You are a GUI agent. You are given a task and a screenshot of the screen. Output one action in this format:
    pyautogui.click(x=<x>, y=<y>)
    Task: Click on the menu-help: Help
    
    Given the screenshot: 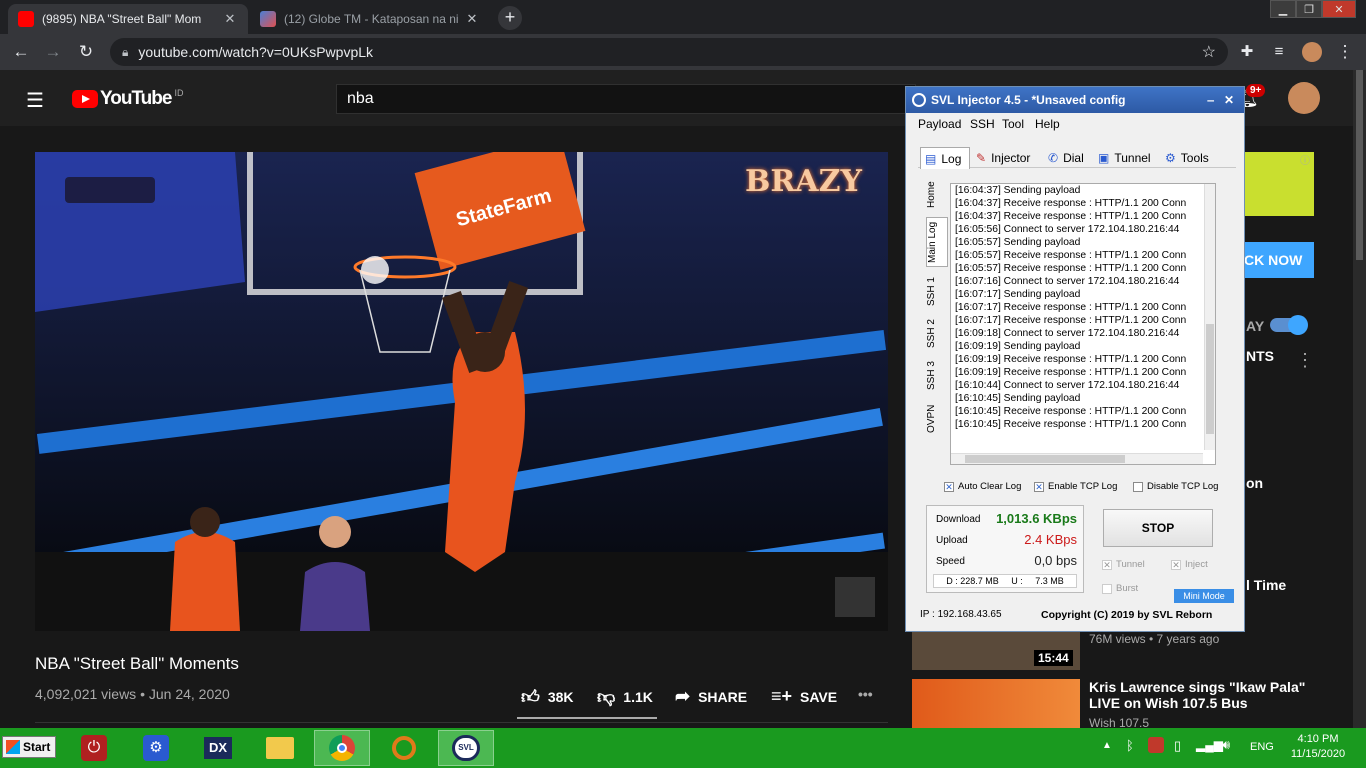 What is the action you would take?
    pyautogui.click(x=1047, y=124)
    